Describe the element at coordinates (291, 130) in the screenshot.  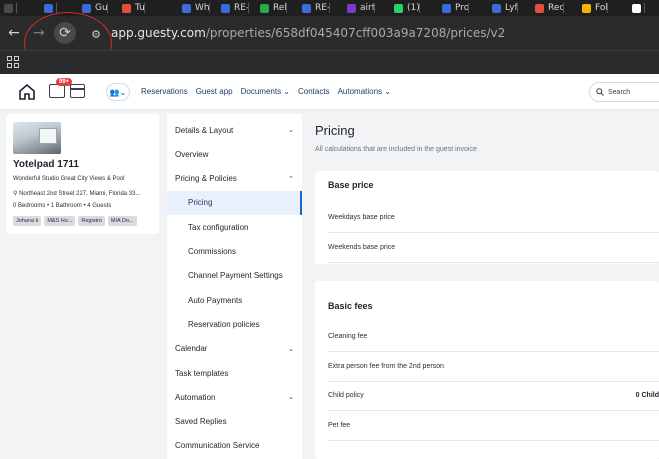
I see `chevron-down-icon: ⌄` at that location.